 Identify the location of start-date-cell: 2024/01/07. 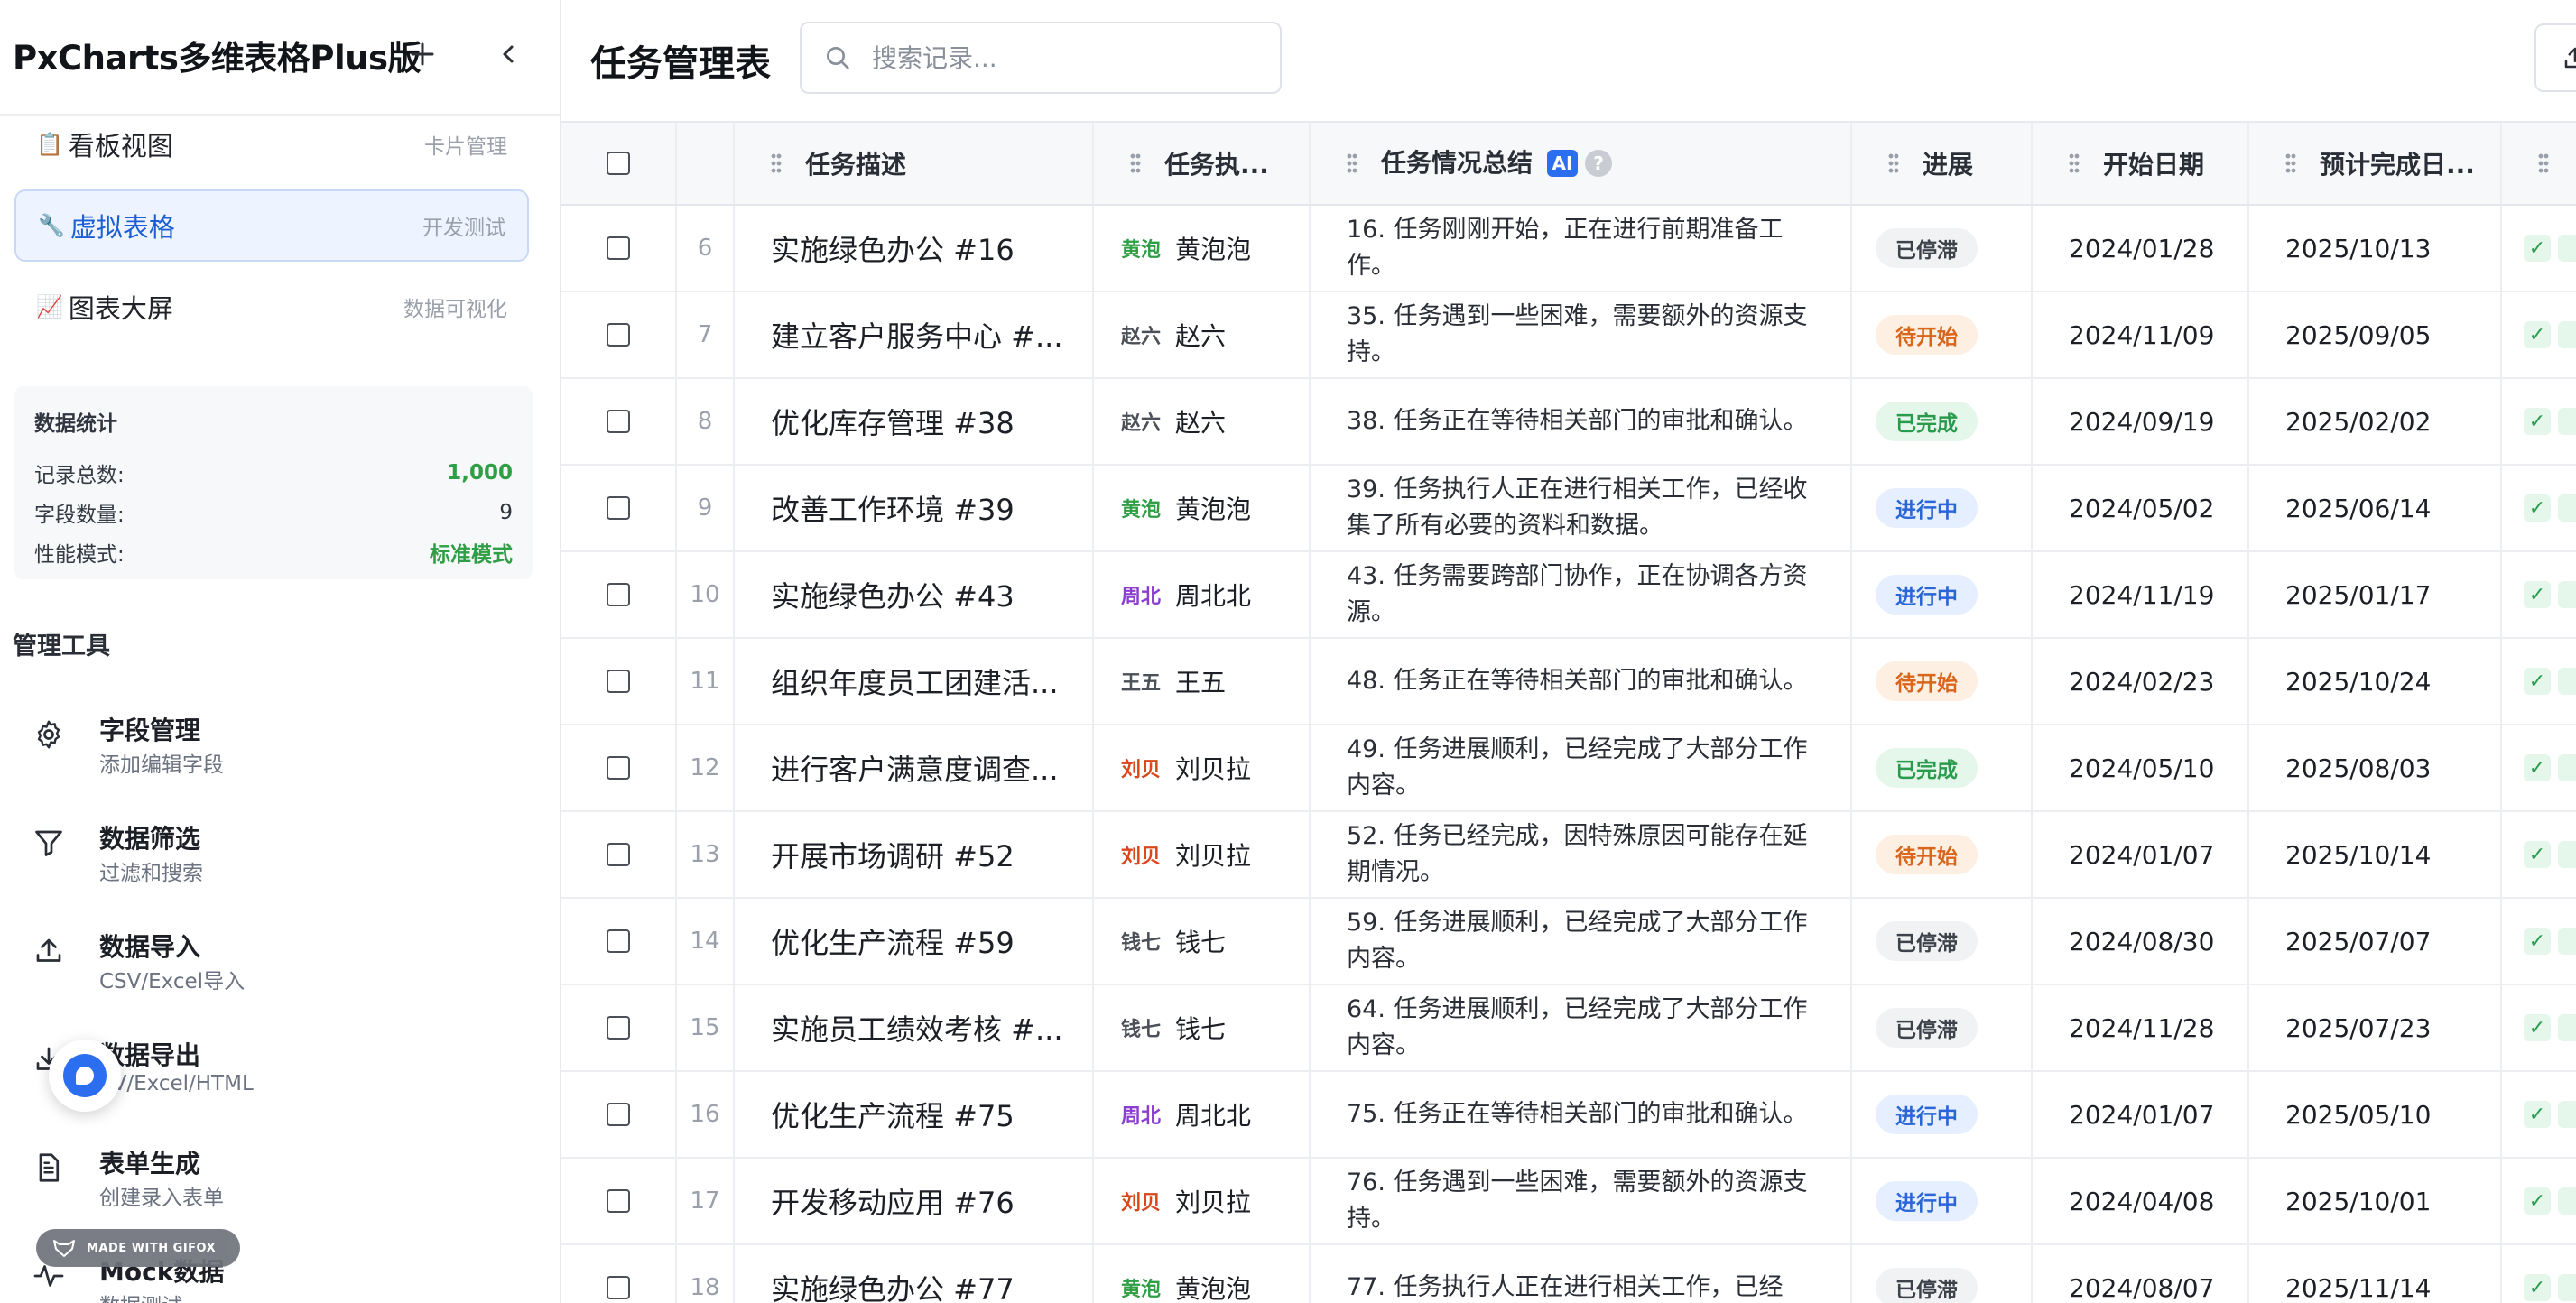
(2141, 855).